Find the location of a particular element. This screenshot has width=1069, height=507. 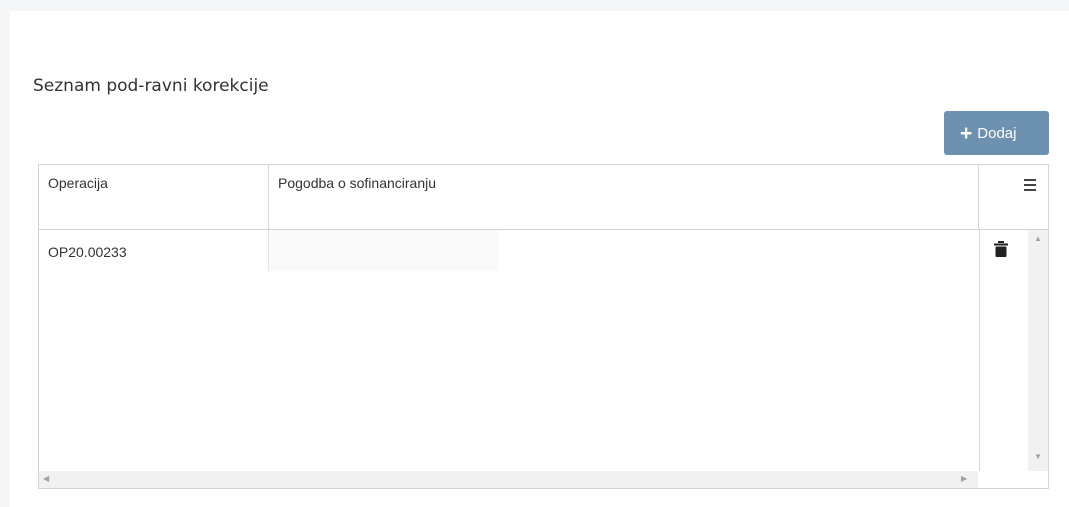

add-button-label: Dodaj is located at coordinates (997, 133).